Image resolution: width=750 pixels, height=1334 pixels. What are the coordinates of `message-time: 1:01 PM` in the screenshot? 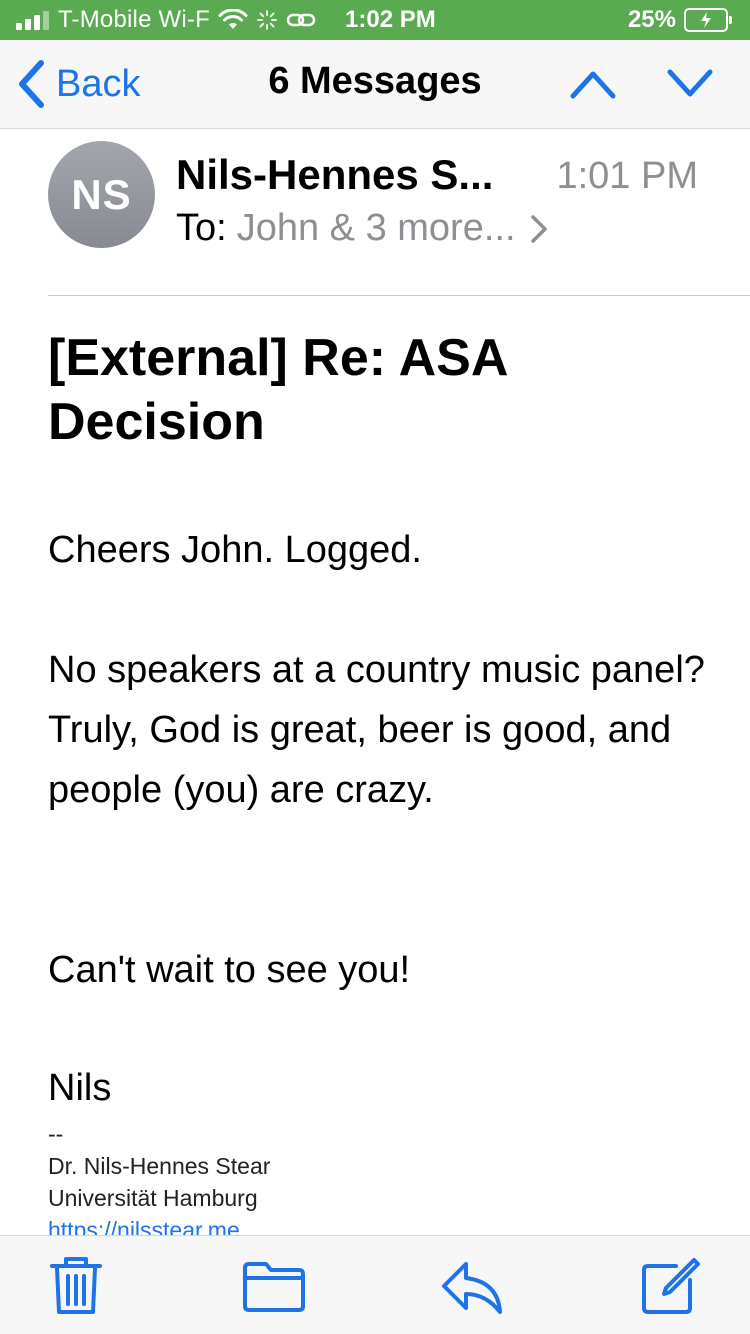 It's located at (627, 176).